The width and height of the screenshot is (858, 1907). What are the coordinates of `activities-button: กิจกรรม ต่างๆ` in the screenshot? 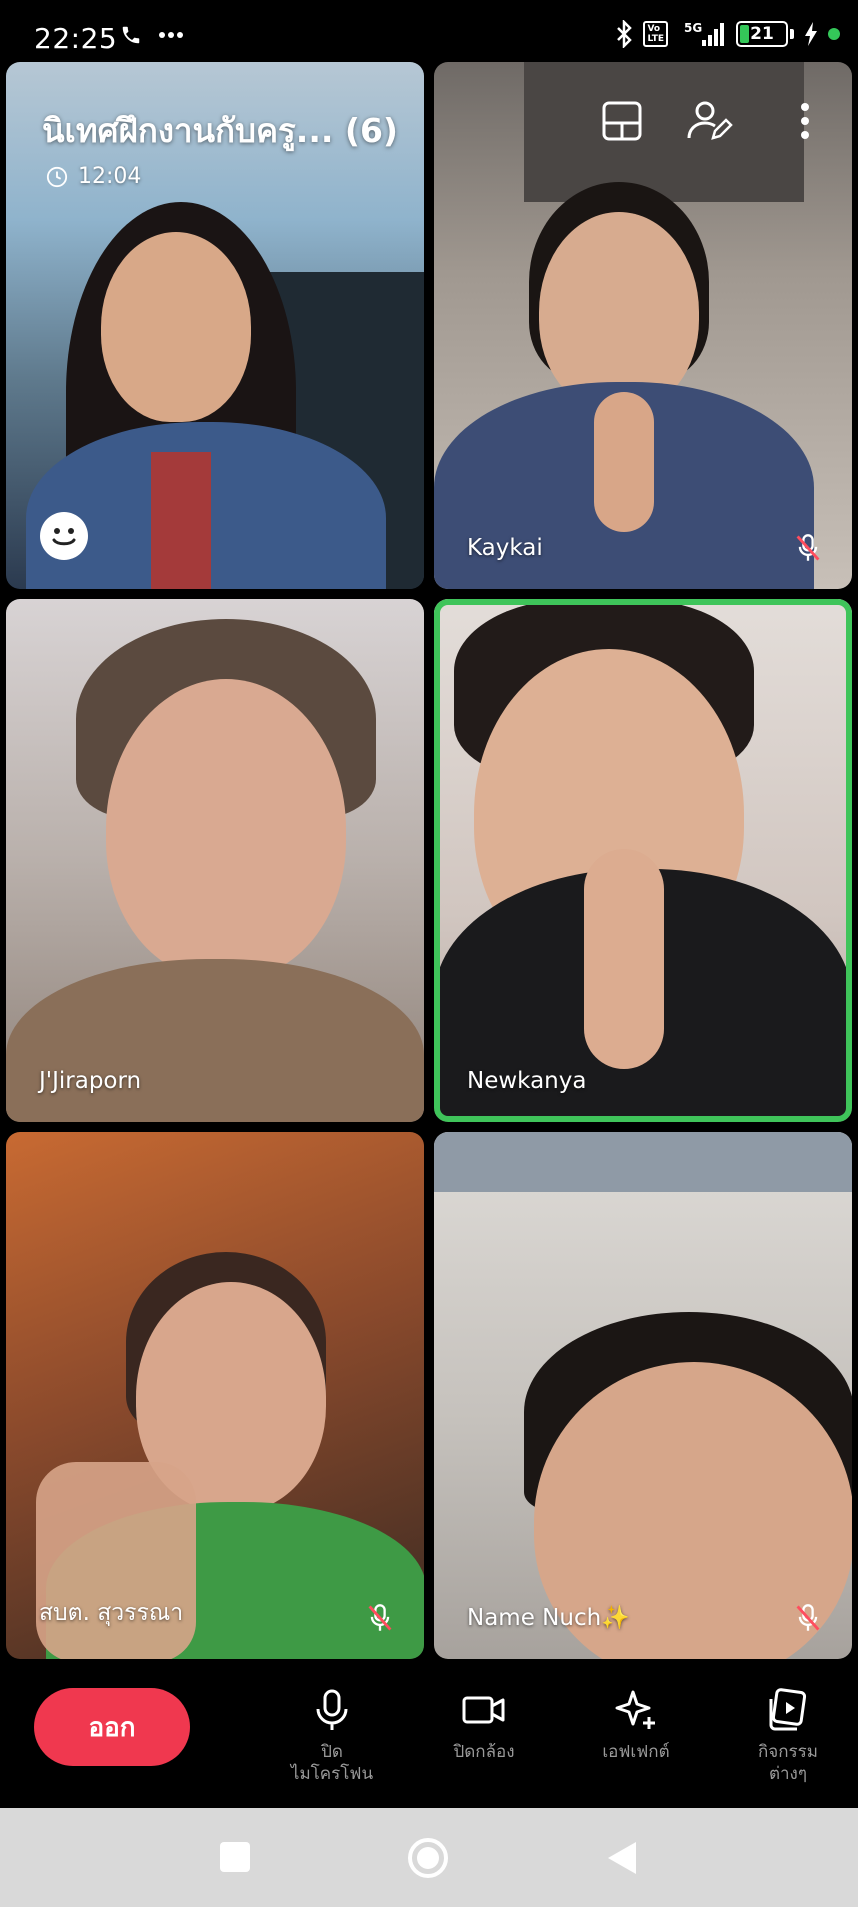 It's located at (788, 1736).